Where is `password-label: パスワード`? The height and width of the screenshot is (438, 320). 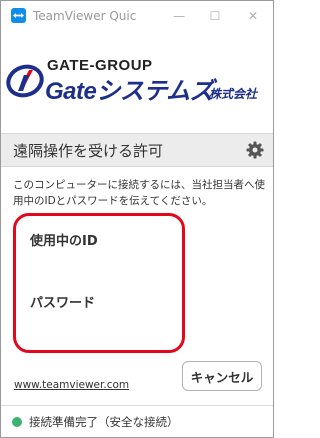 password-label: パスワード is located at coordinates (63, 303).